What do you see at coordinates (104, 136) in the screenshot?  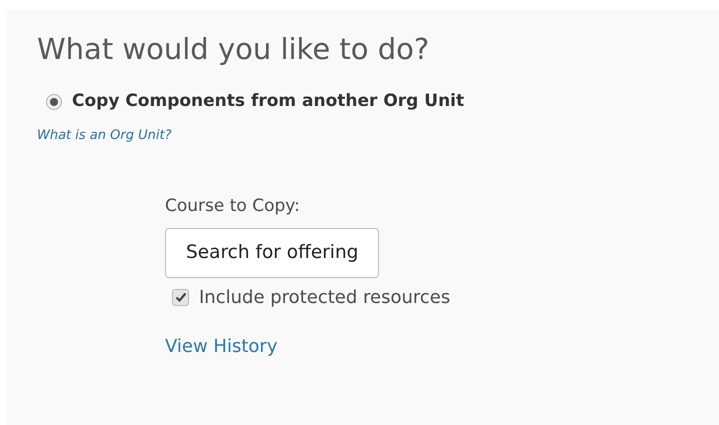 I see `help-link: What is an Org Unit?` at bounding box center [104, 136].